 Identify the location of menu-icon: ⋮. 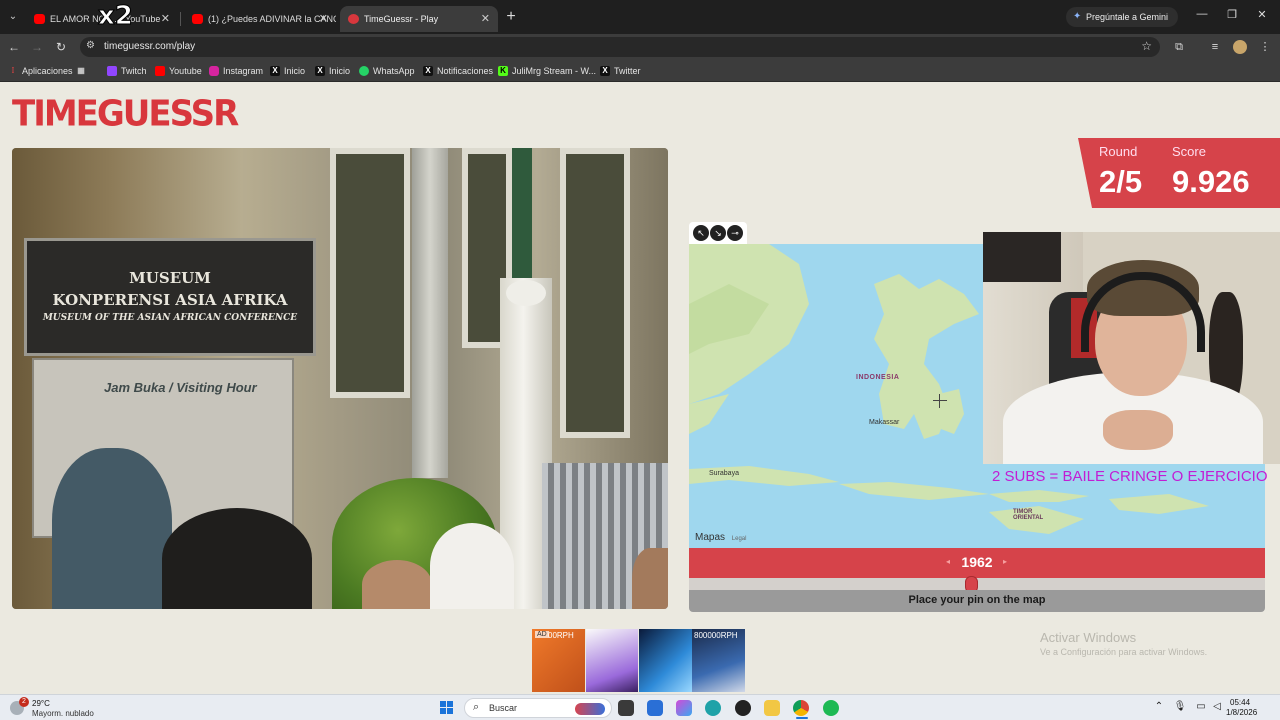
(1265, 47).